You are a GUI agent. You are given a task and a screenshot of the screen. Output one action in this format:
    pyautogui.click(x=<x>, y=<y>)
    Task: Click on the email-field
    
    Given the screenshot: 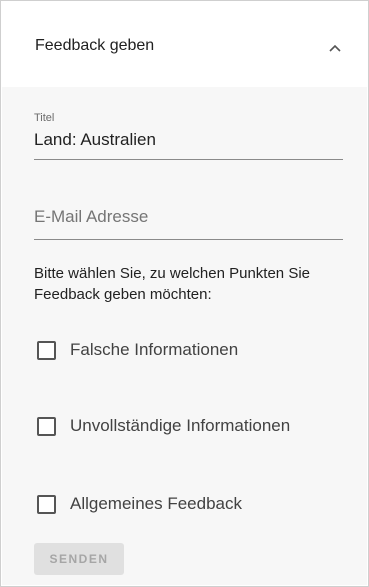 What is the action you would take?
    pyautogui.click(x=188, y=218)
    